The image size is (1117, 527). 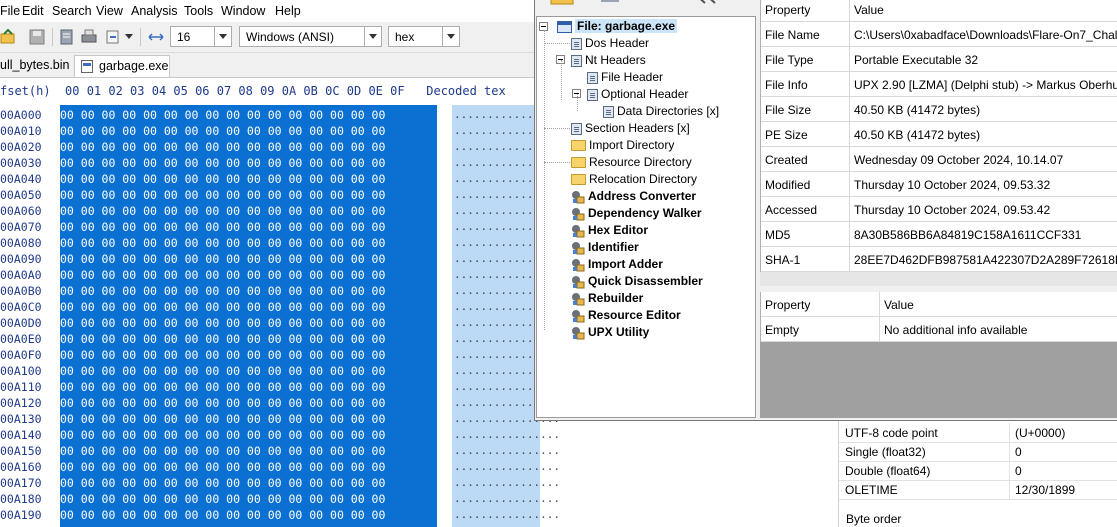 I want to click on tree-node: Rebuilder, so click(x=607, y=298).